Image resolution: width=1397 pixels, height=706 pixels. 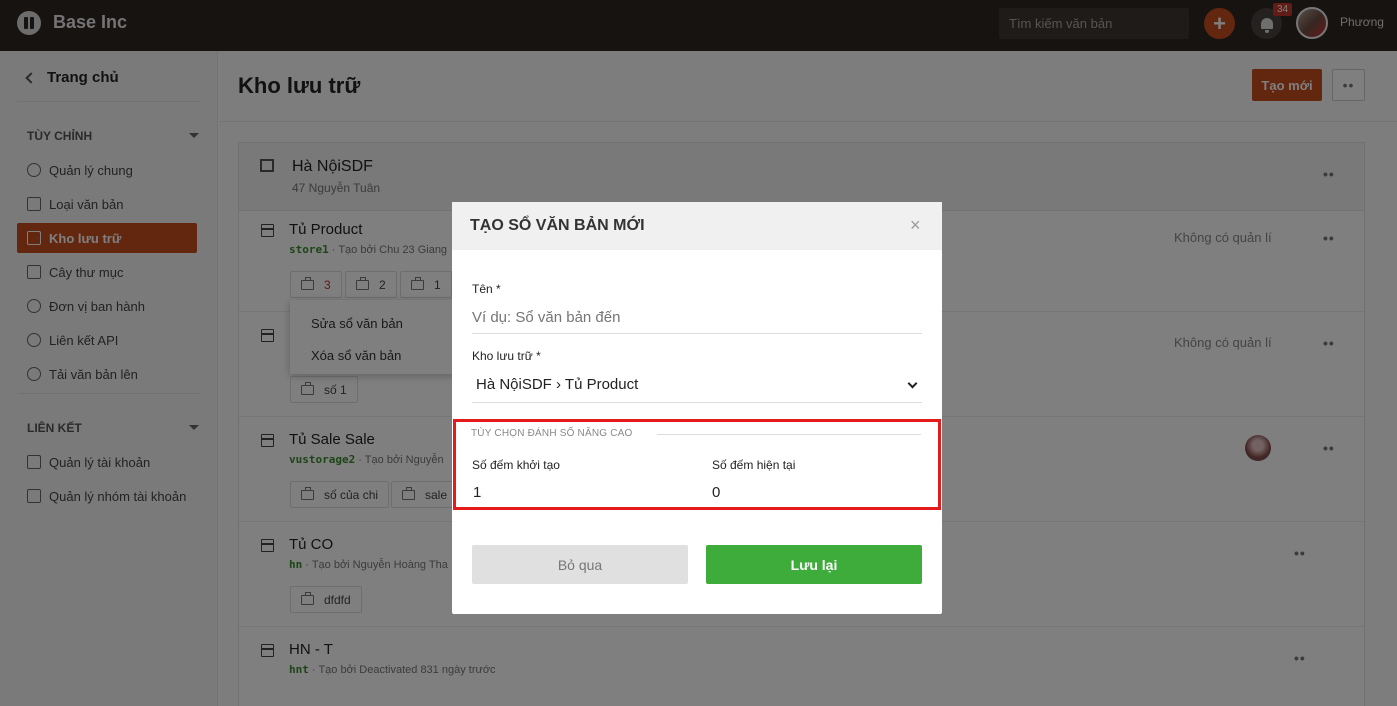 I want to click on advanced-divider, so click(x=789, y=434).